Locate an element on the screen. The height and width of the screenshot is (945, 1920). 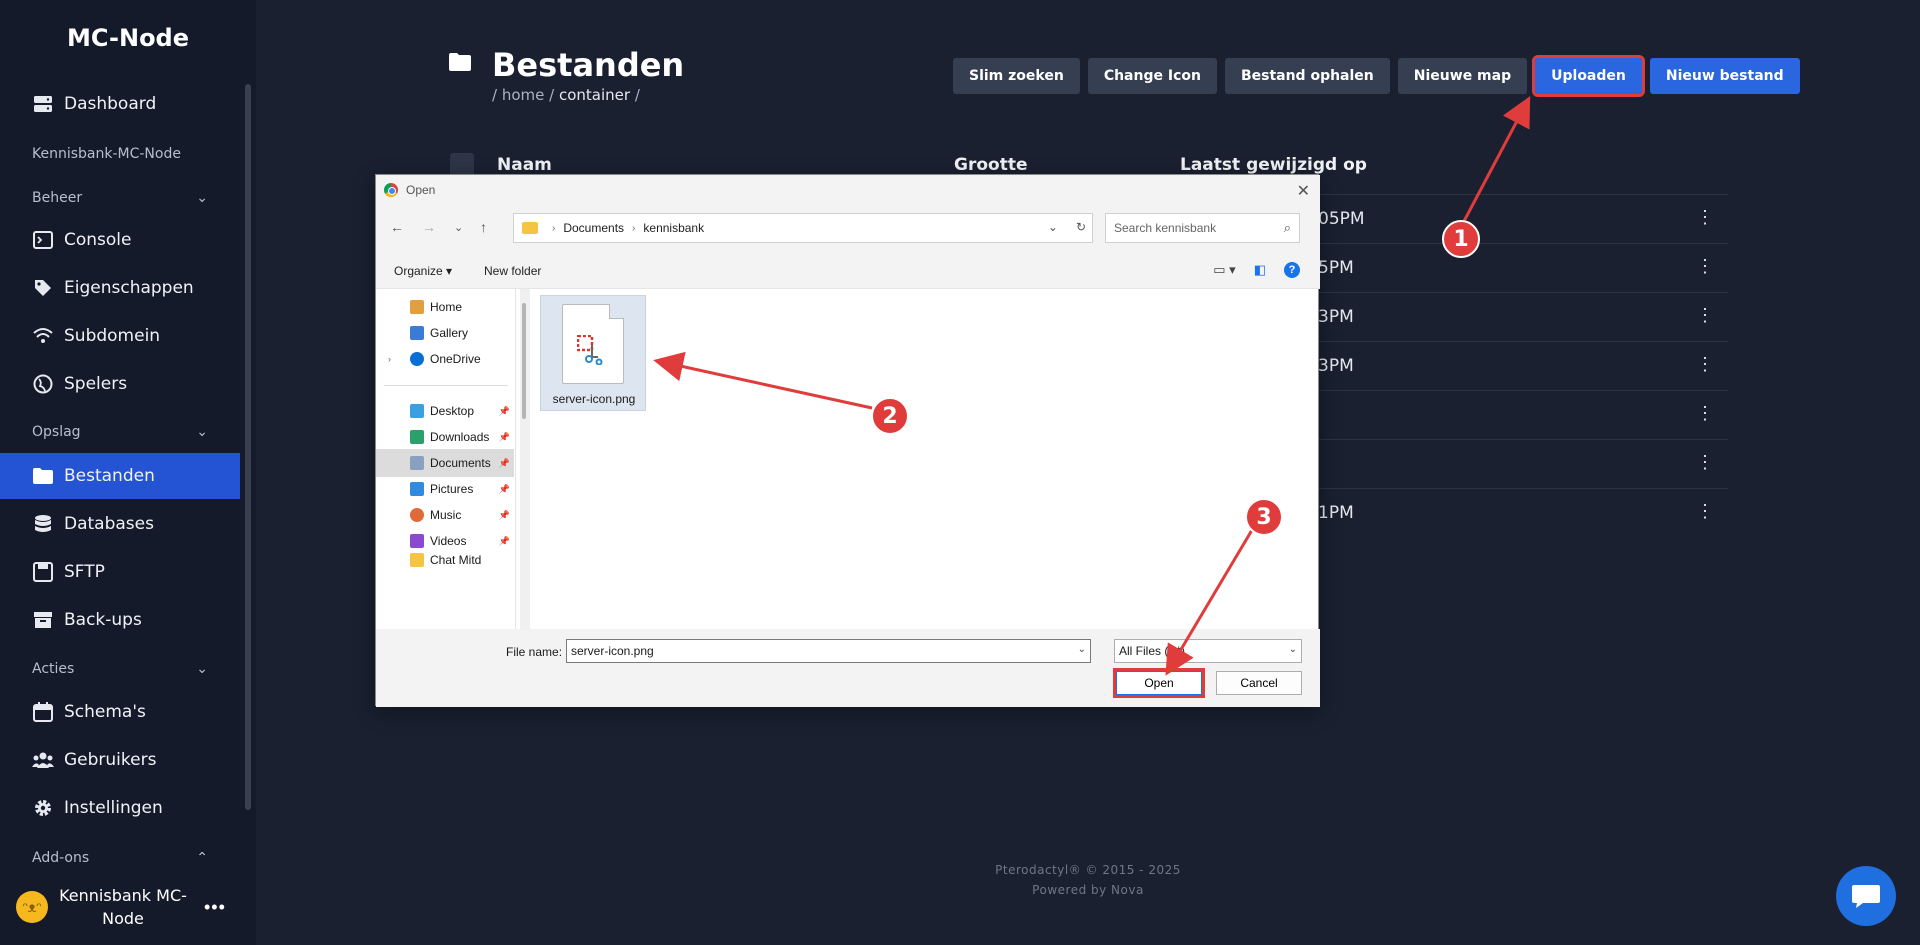
nav-scrollbar is located at coordinates (525, 459).